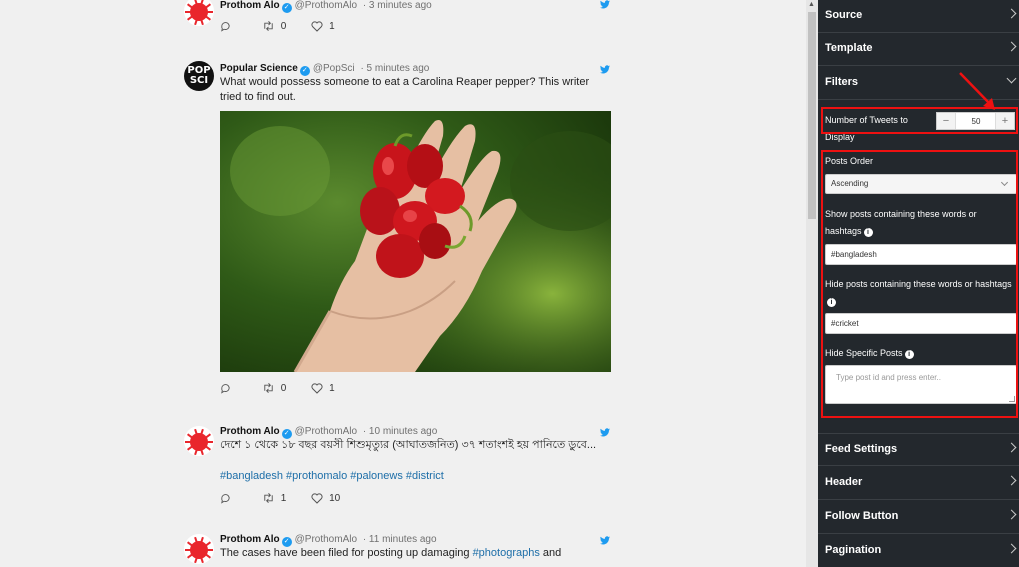  I want to click on section-template: Template, so click(918, 49).